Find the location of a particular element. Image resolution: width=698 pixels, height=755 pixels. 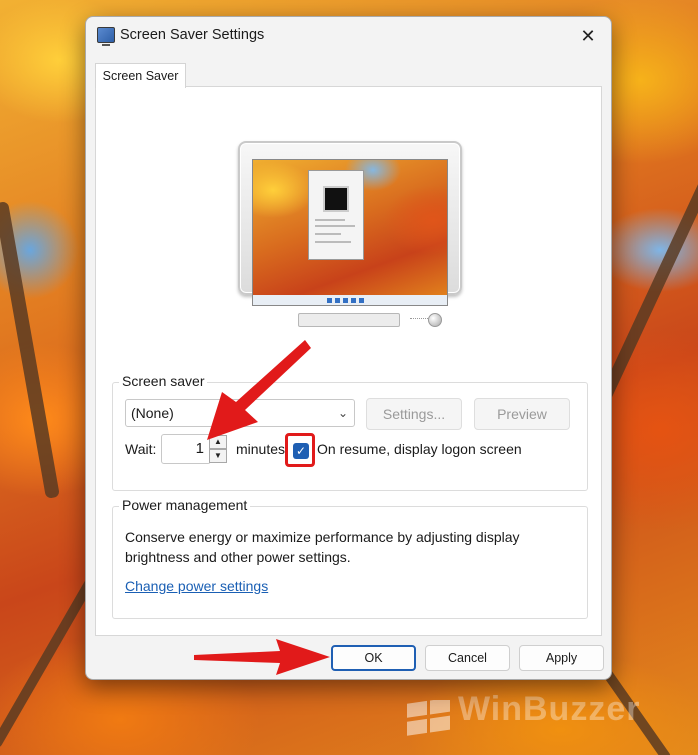

checkbox-highlight-box is located at coordinates (300, 450).